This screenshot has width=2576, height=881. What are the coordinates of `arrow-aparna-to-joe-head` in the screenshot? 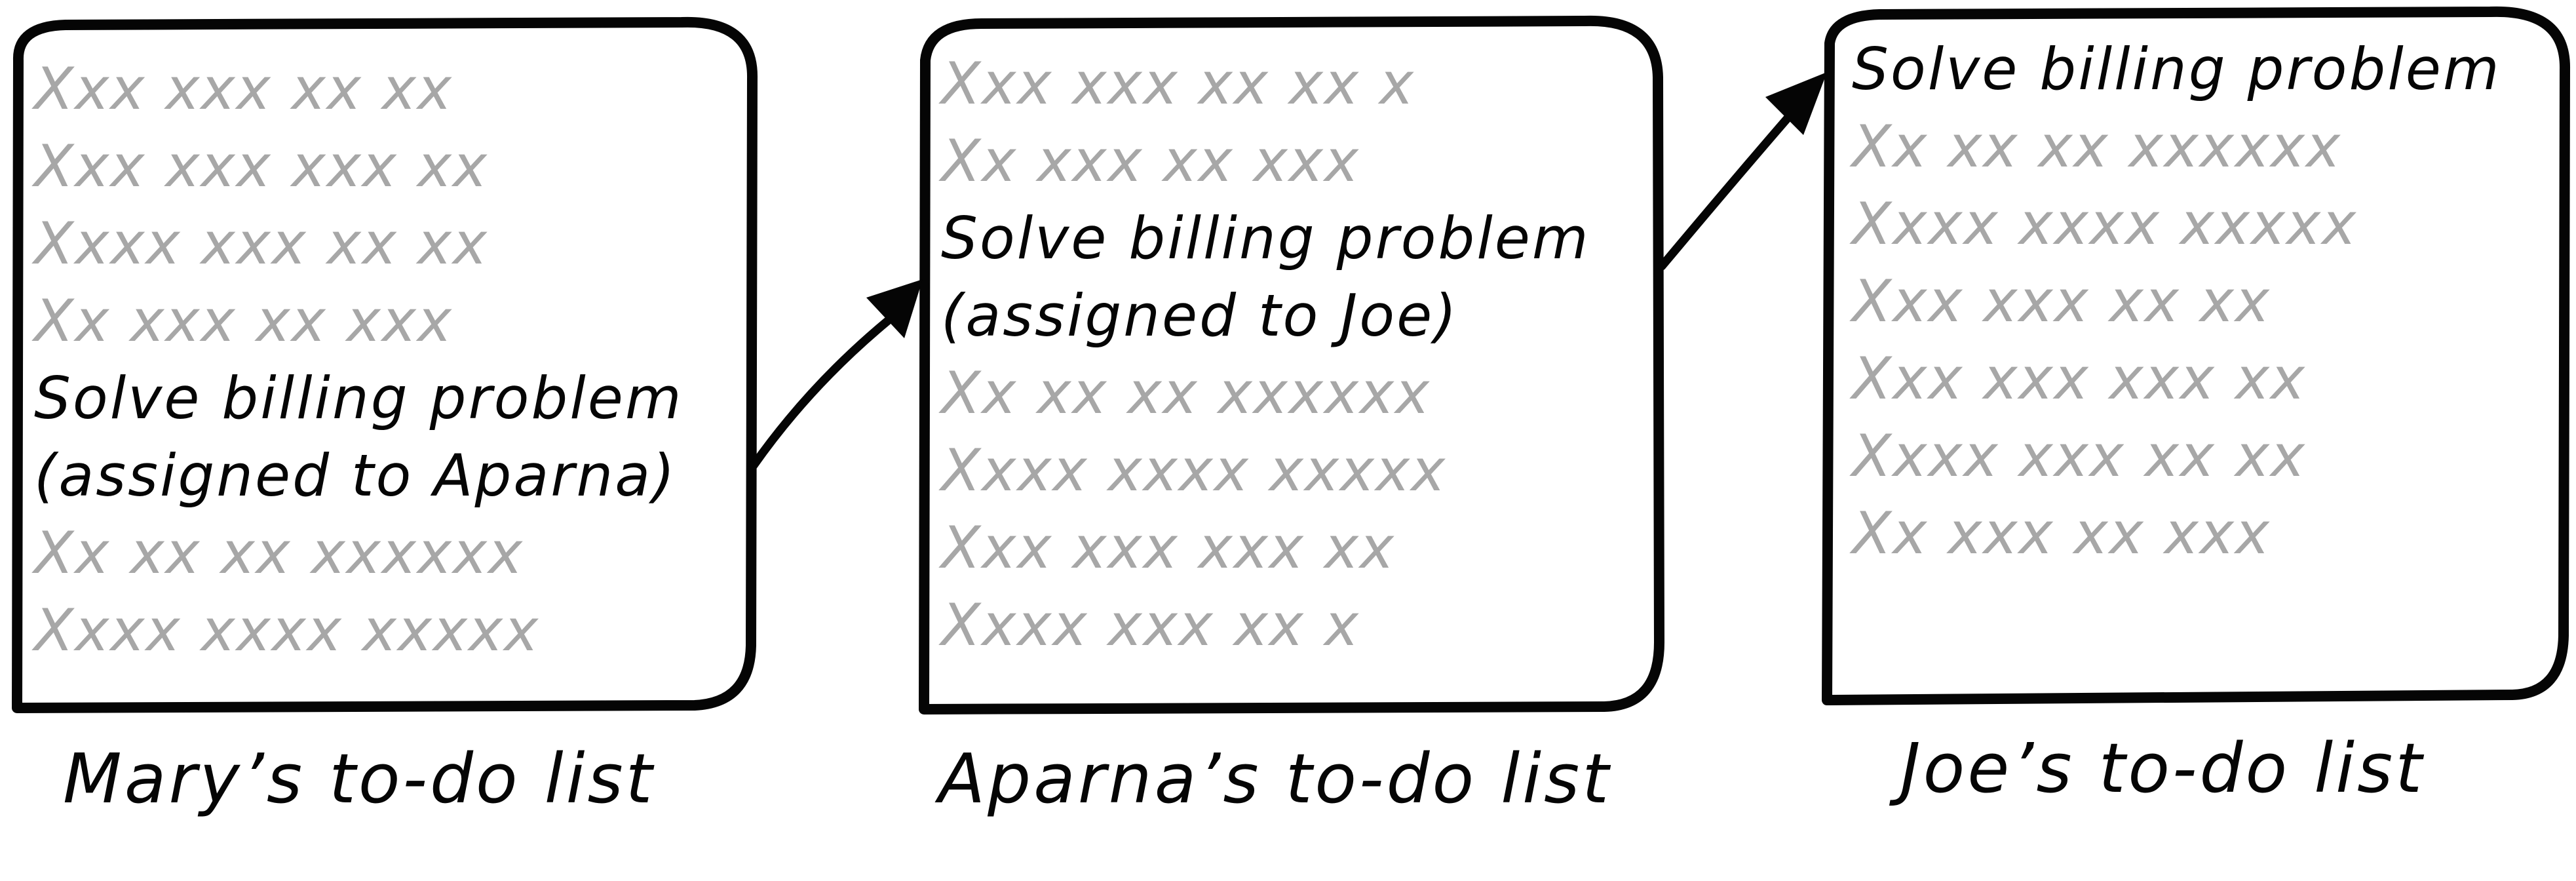 It's located at (1796, 103).